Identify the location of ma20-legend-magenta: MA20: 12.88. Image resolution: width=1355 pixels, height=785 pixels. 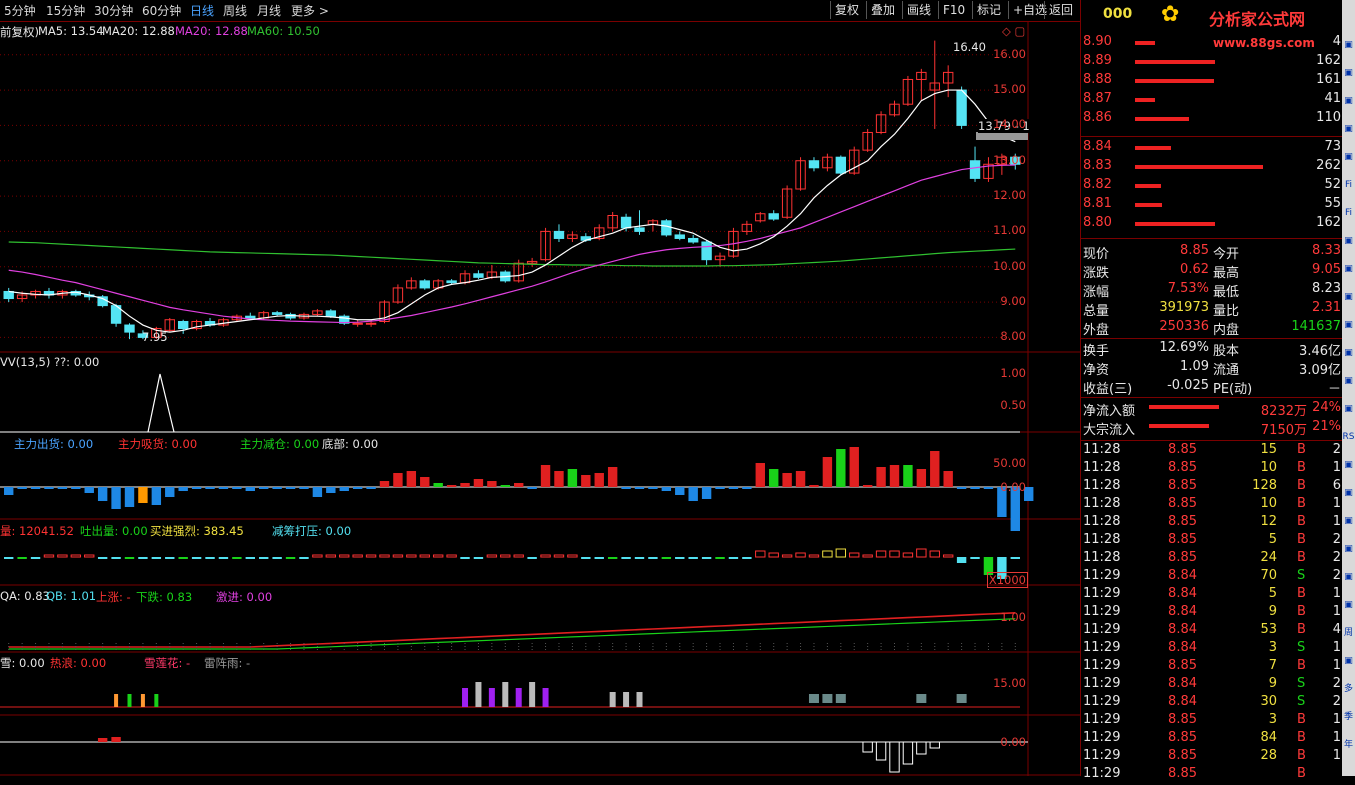
(211, 31).